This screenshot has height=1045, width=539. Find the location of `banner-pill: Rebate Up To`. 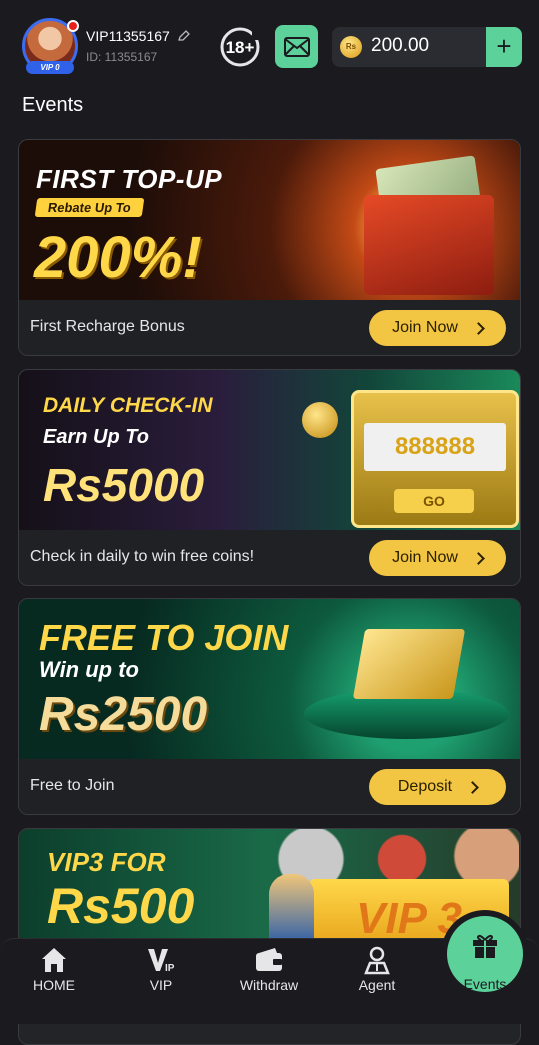

banner-pill: Rebate Up To is located at coordinates (89, 207).